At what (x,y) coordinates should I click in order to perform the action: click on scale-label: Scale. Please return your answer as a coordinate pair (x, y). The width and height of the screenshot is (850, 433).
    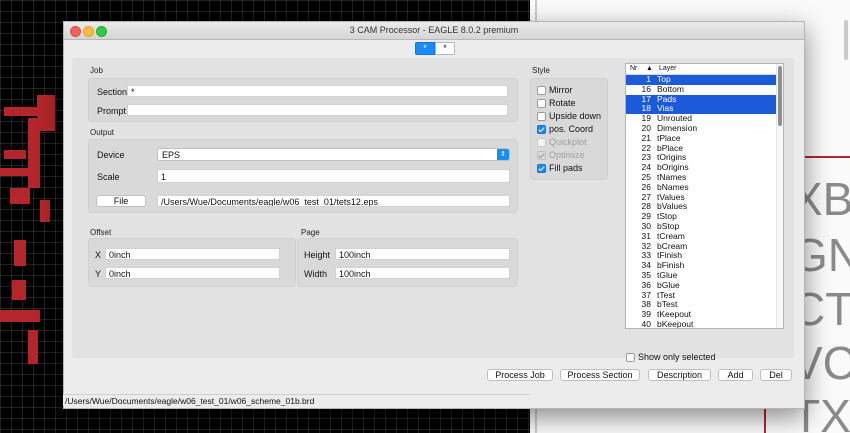
    Looking at the image, I should click on (108, 177).